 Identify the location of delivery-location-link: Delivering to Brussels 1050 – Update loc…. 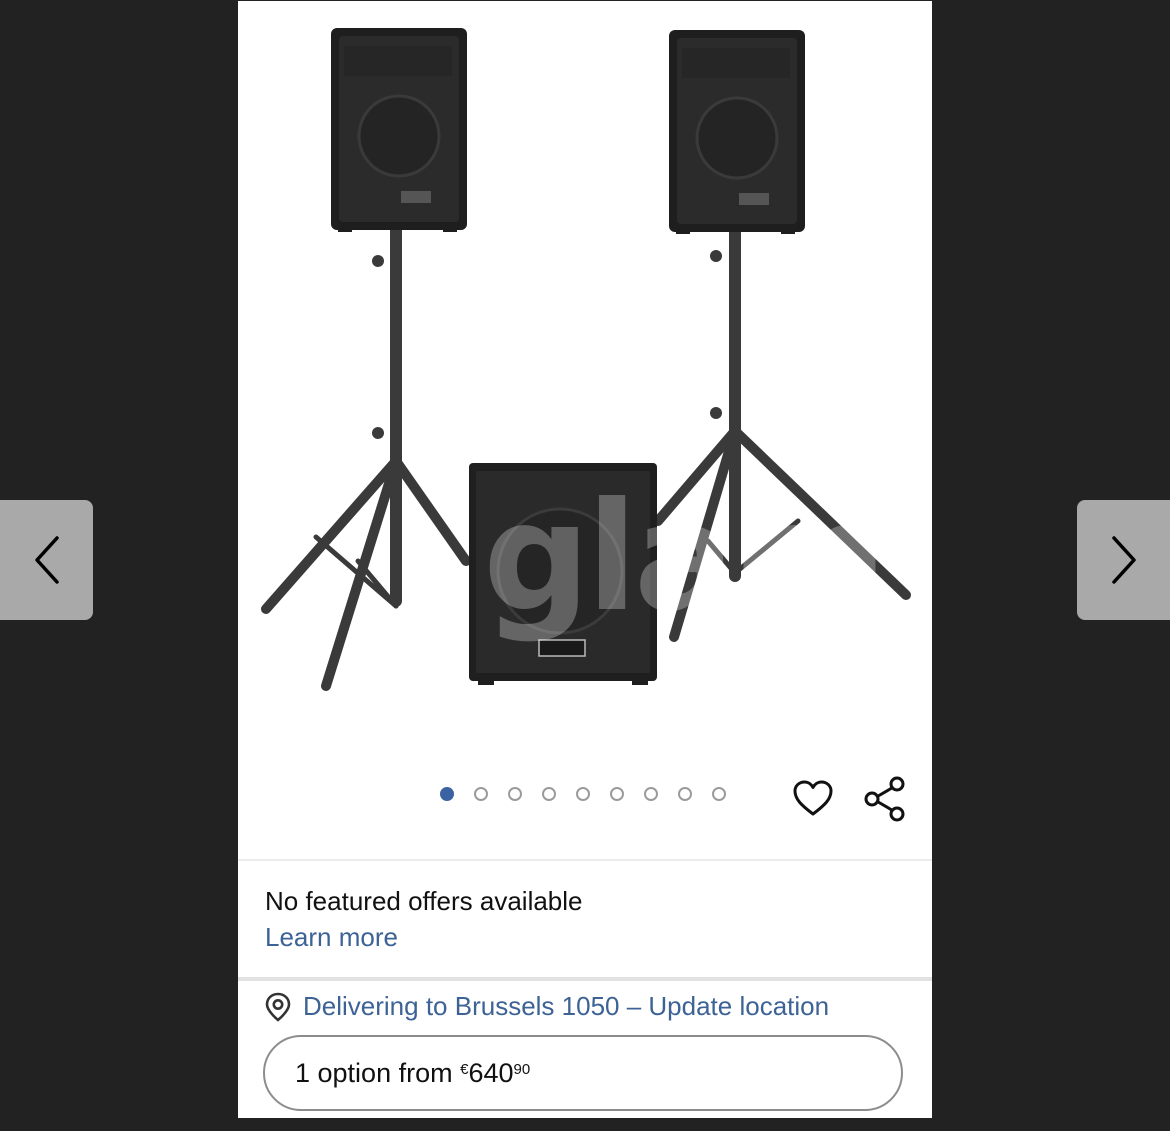
(546, 1006).